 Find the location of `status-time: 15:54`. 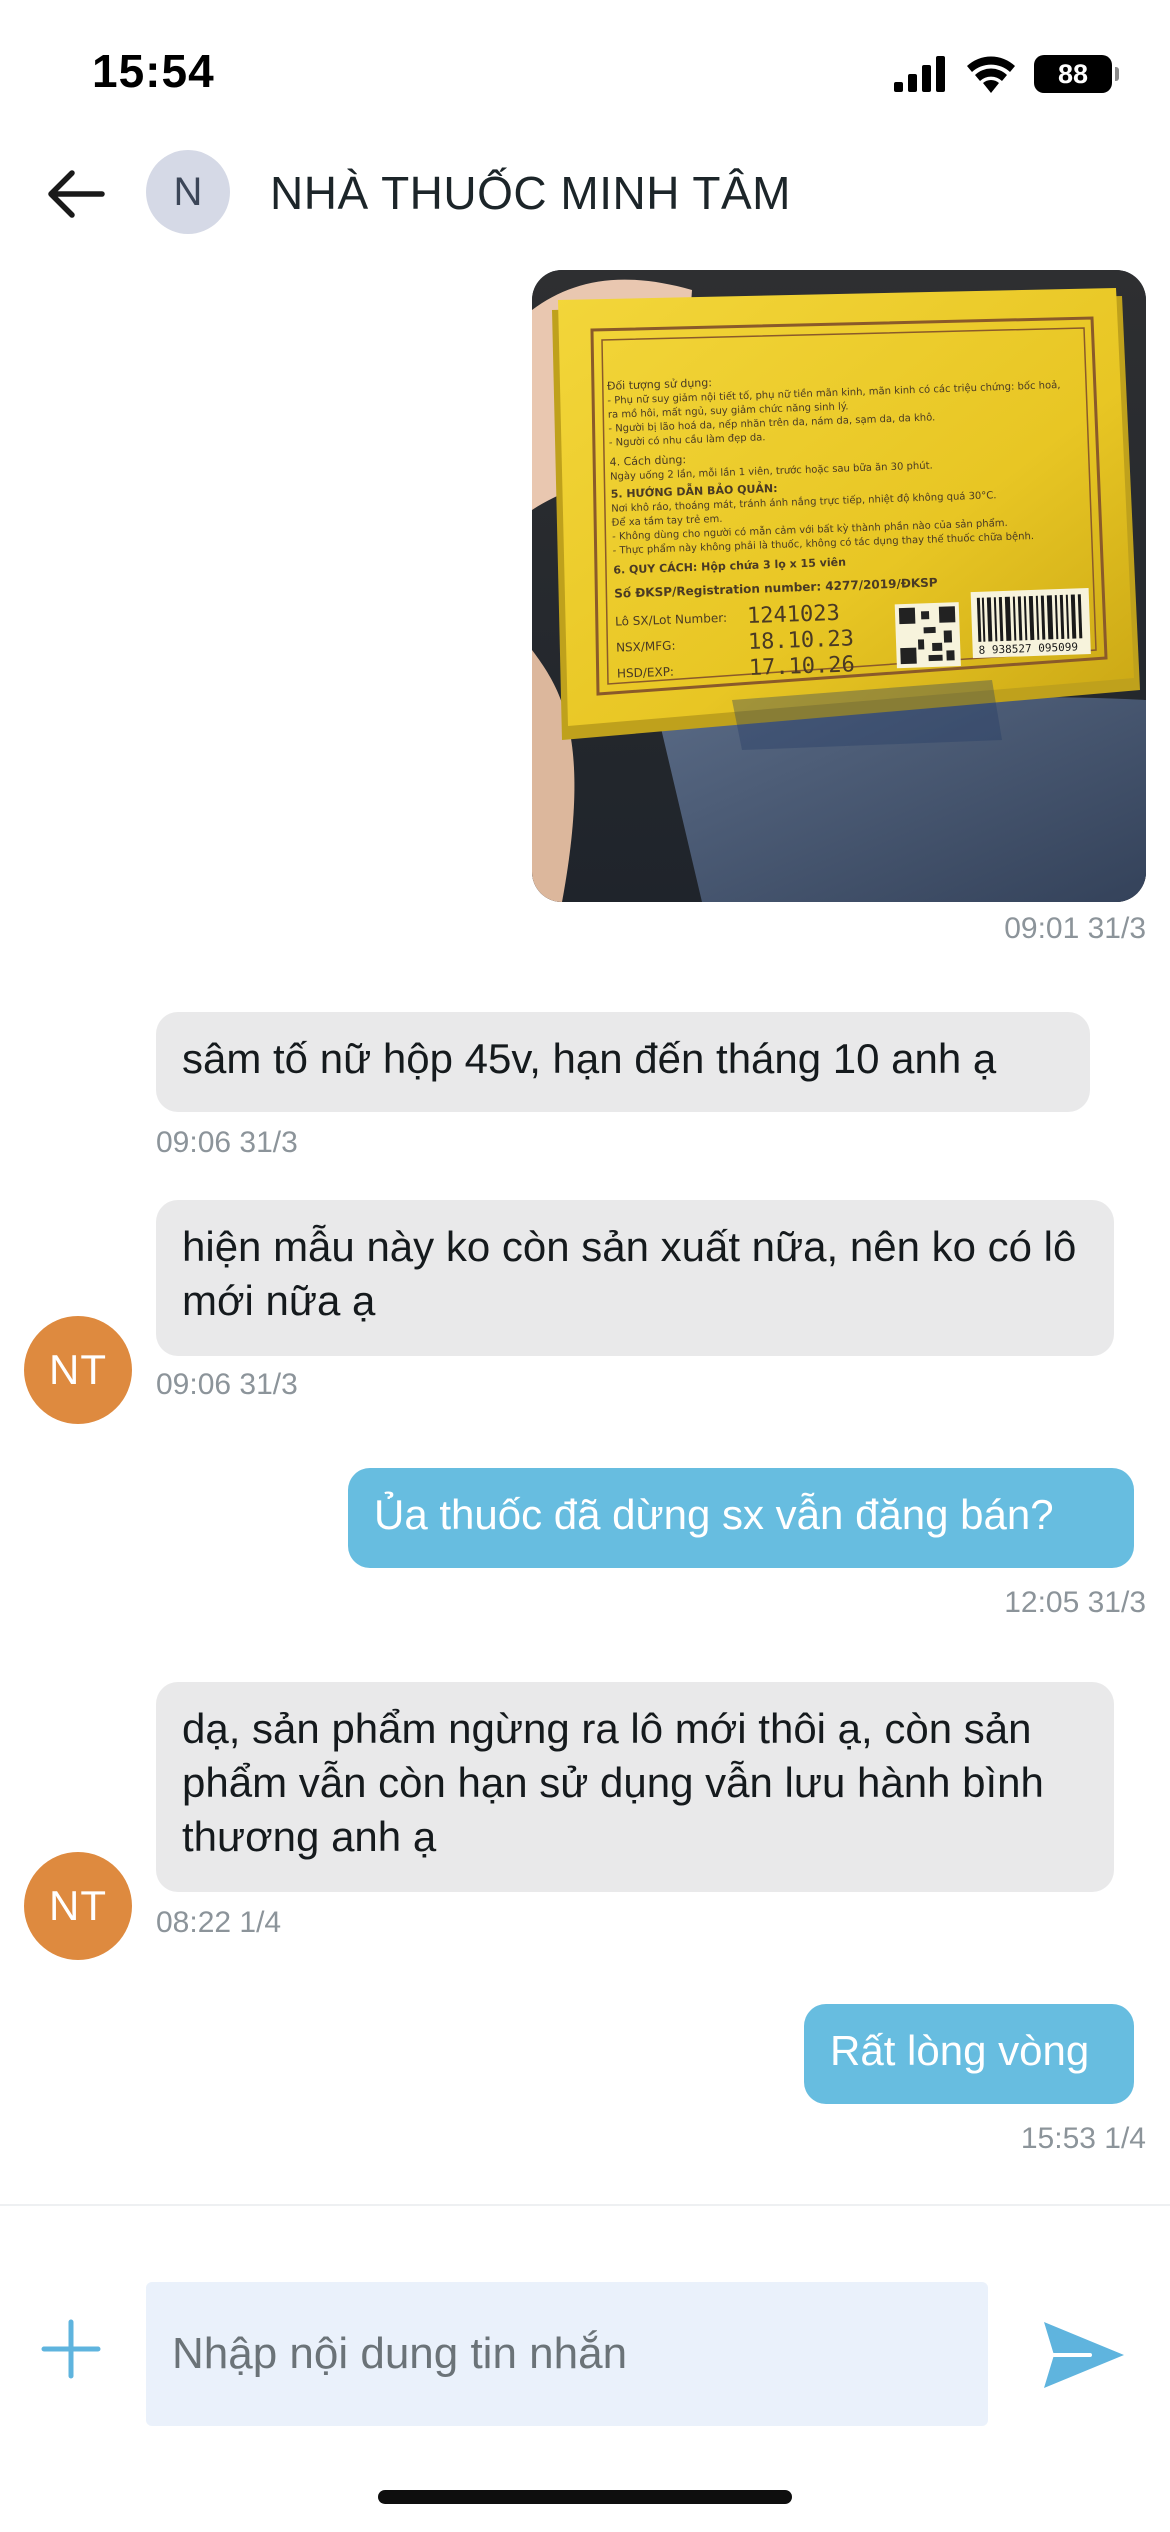

status-time: 15:54 is located at coordinates (153, 71).